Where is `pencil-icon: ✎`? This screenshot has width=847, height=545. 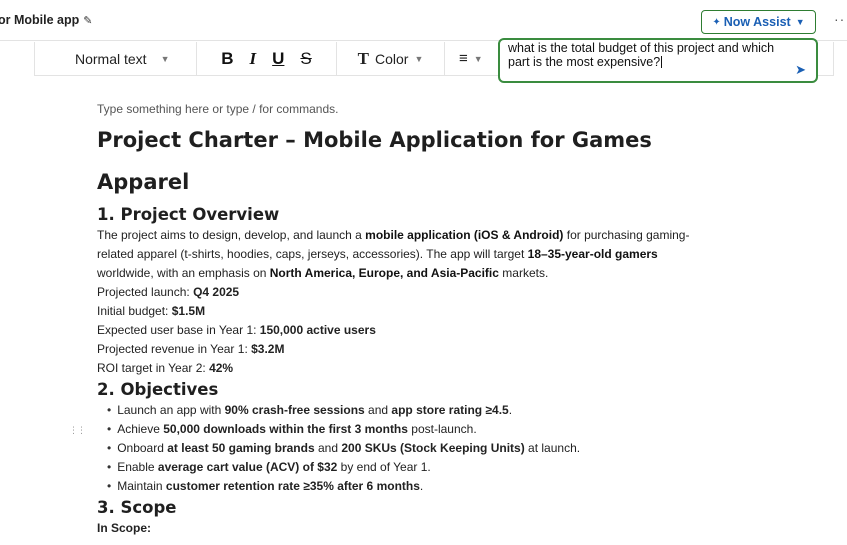 pencil-icon: ✎ is located at coordinates (87, 20).